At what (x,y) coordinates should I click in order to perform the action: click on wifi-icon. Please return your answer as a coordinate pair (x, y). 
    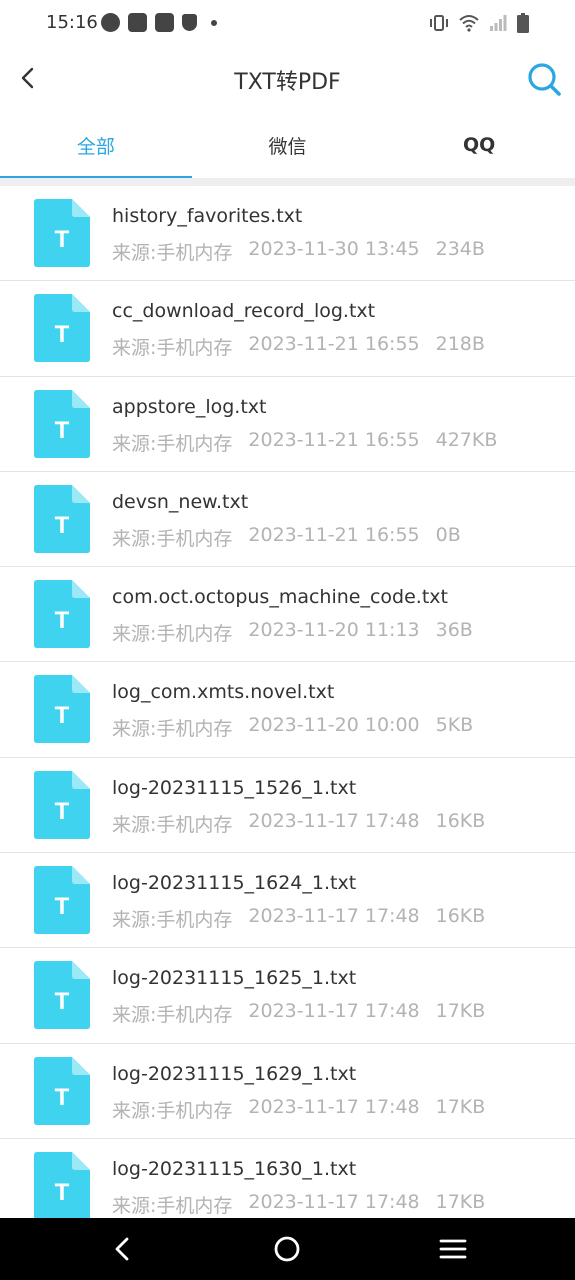
    Looking at the image, I should click on (469, 23).